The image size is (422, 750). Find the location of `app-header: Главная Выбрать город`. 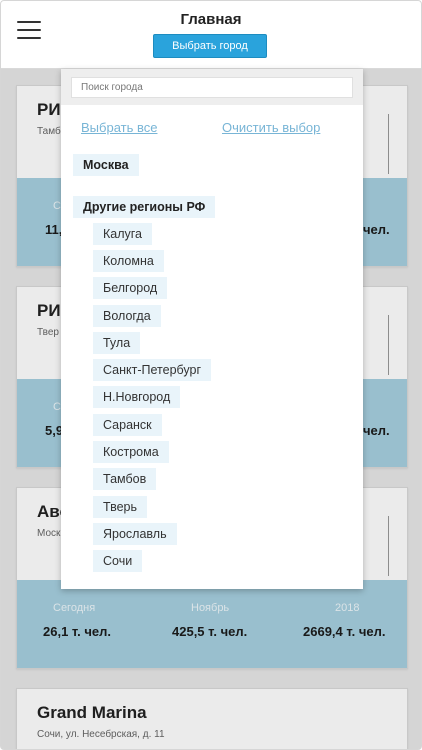

app-header: Главная Выбрать город is located at coordinates (211, 35).